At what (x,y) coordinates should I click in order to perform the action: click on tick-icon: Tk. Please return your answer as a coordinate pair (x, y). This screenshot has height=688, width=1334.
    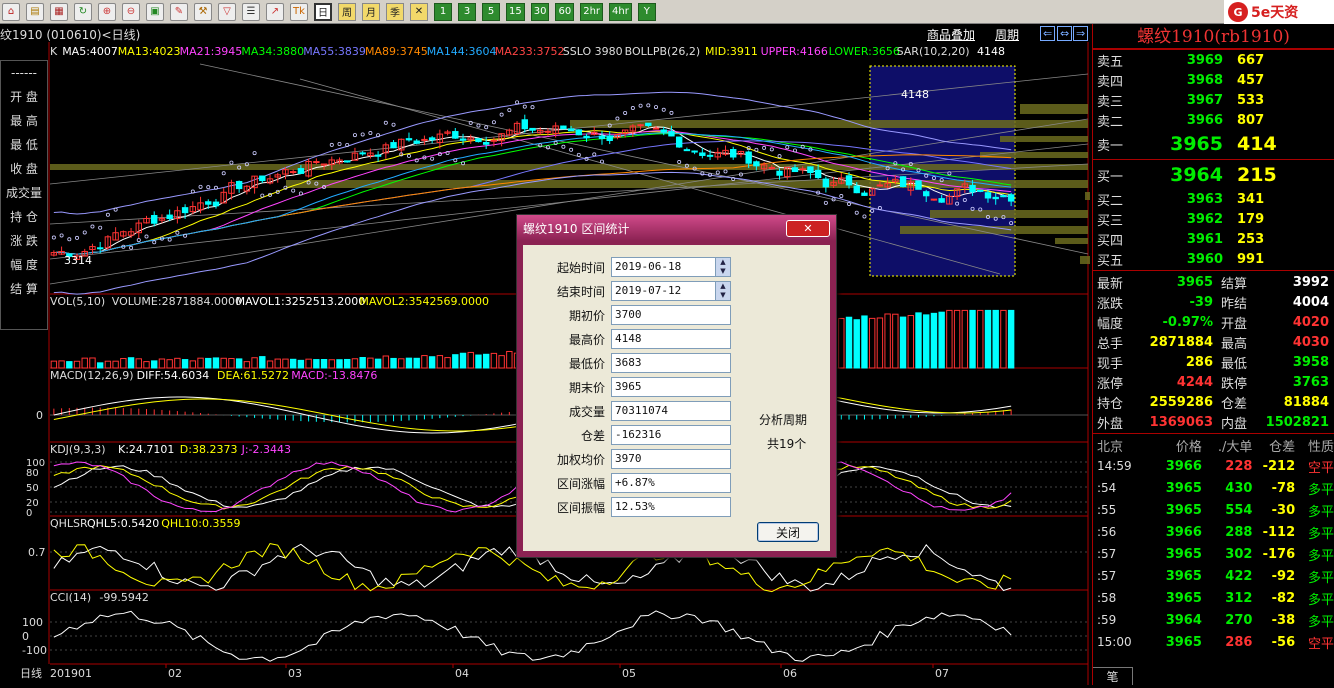
    Looking at the image, I should click on (299, 11).